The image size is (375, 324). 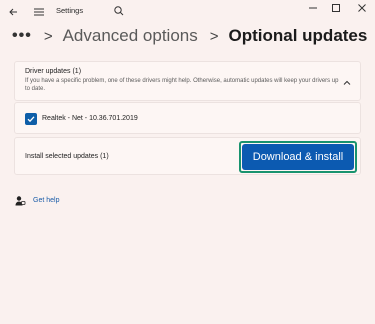 I want to click on more-options-icon: •••, so click(x=22, y=36).